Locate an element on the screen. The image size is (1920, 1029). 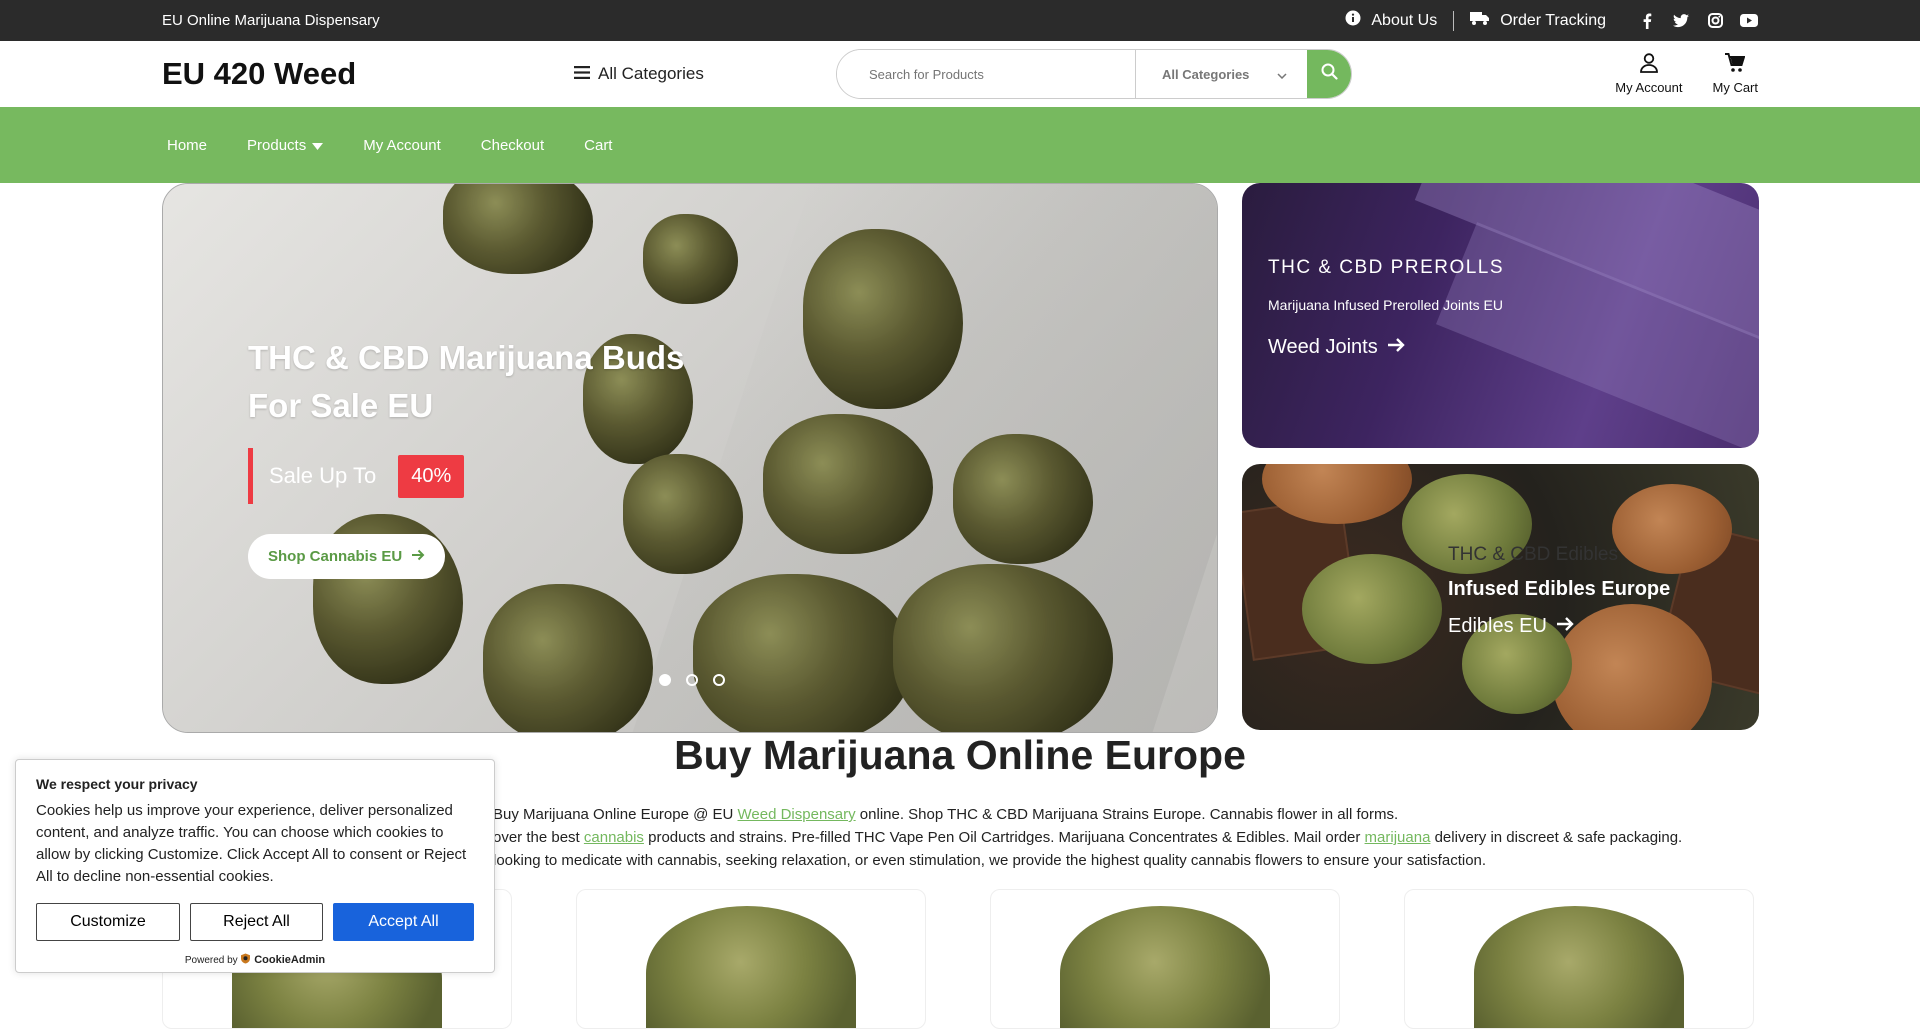
order-tracking-label: Order Tracking is located at coordinates (1553, 20).